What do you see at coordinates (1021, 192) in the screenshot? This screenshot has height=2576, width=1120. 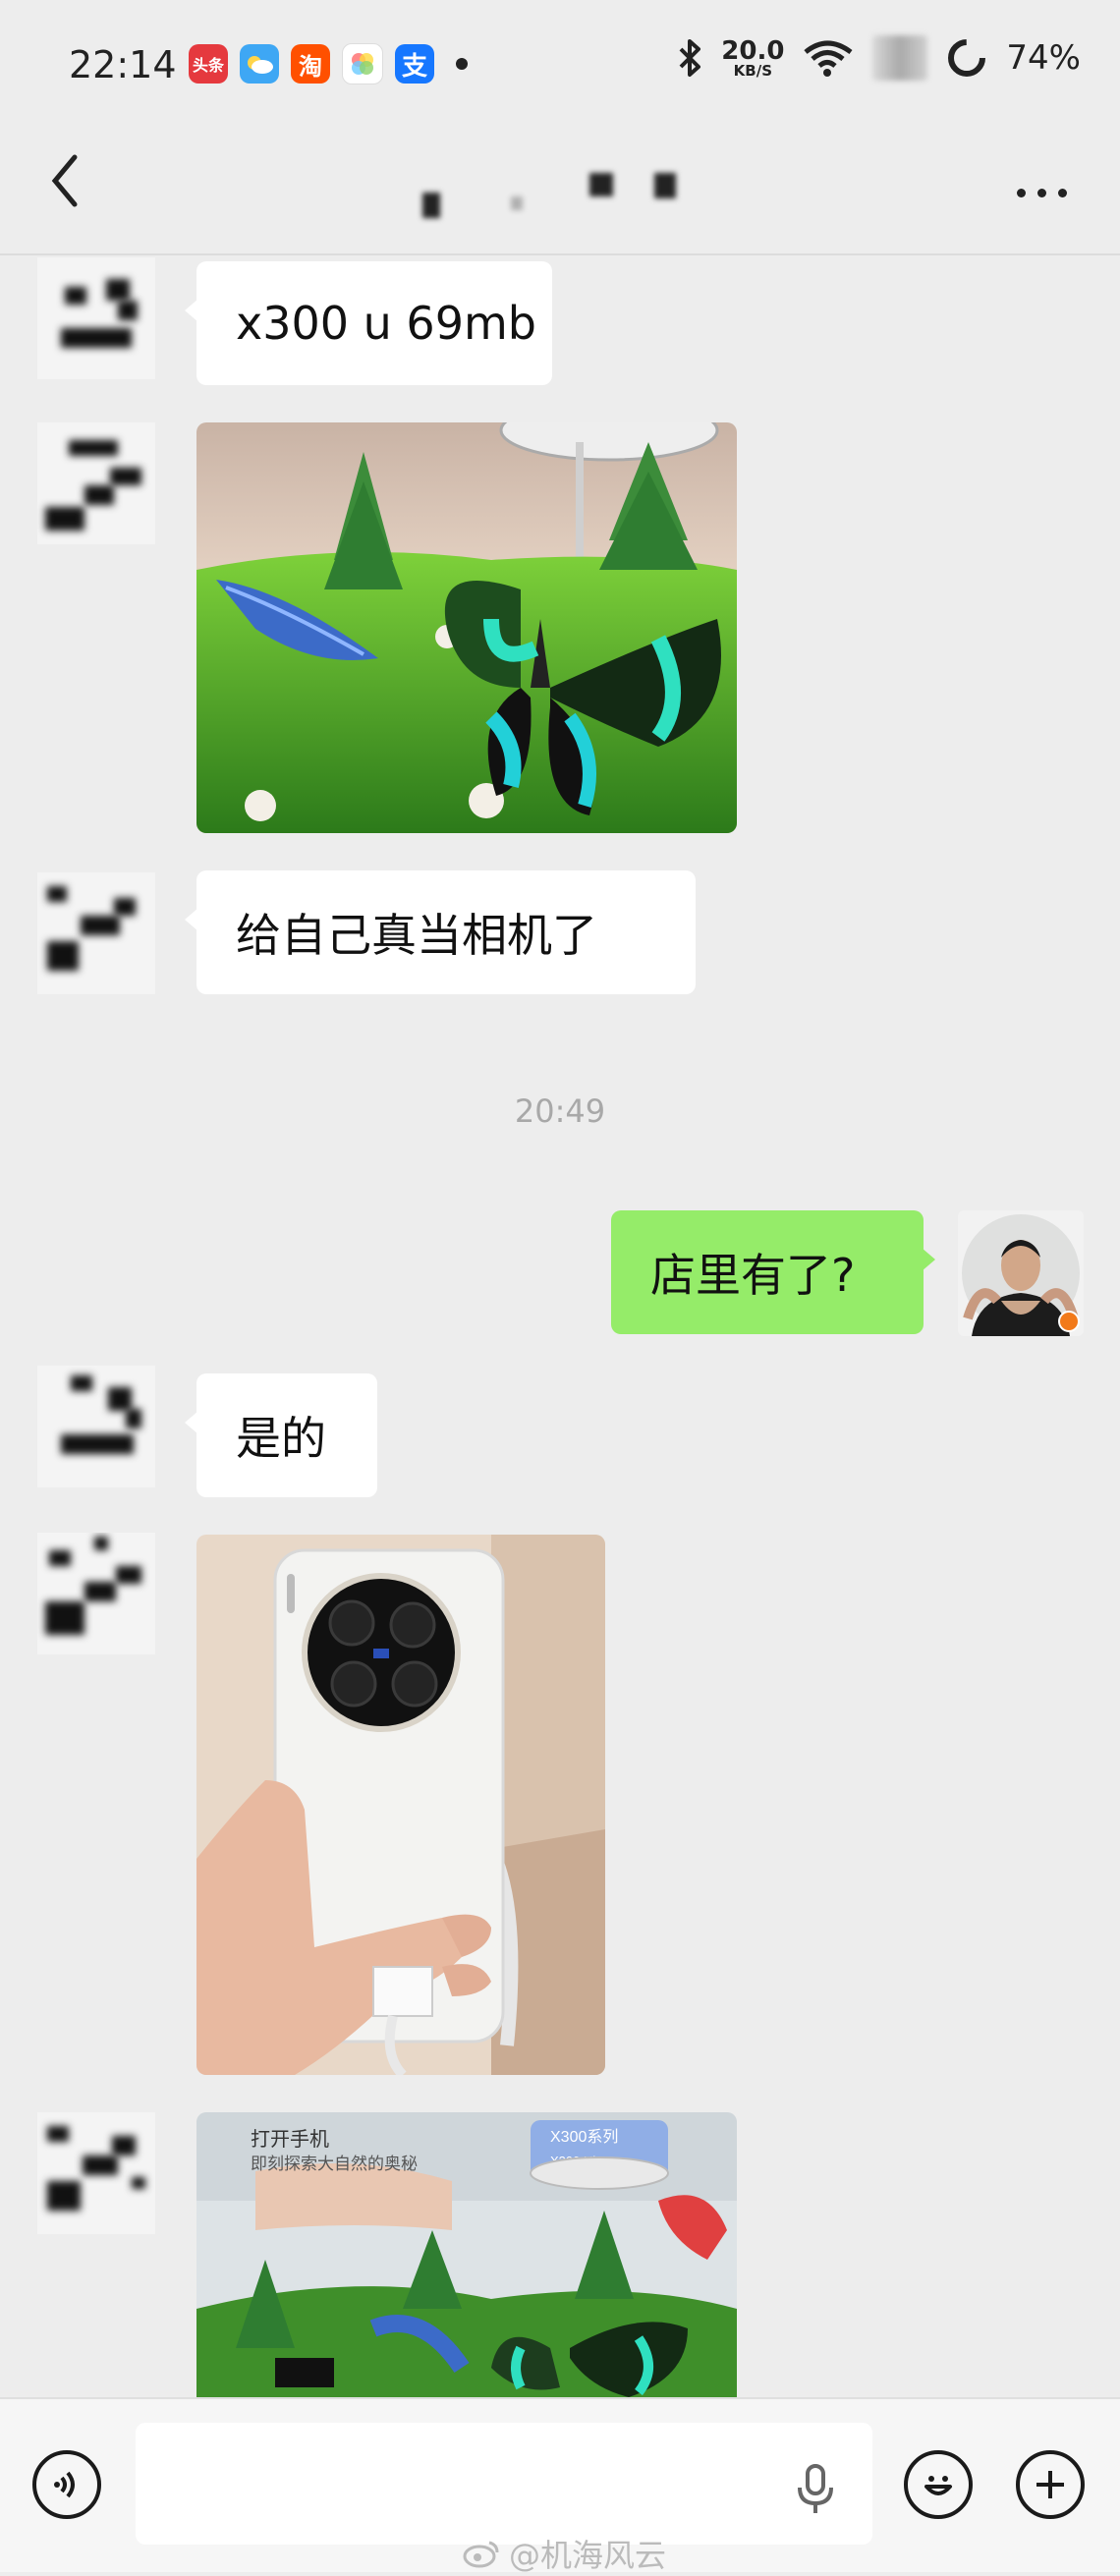 I see `more-dot-icon` at bounding box center [1021, 192].